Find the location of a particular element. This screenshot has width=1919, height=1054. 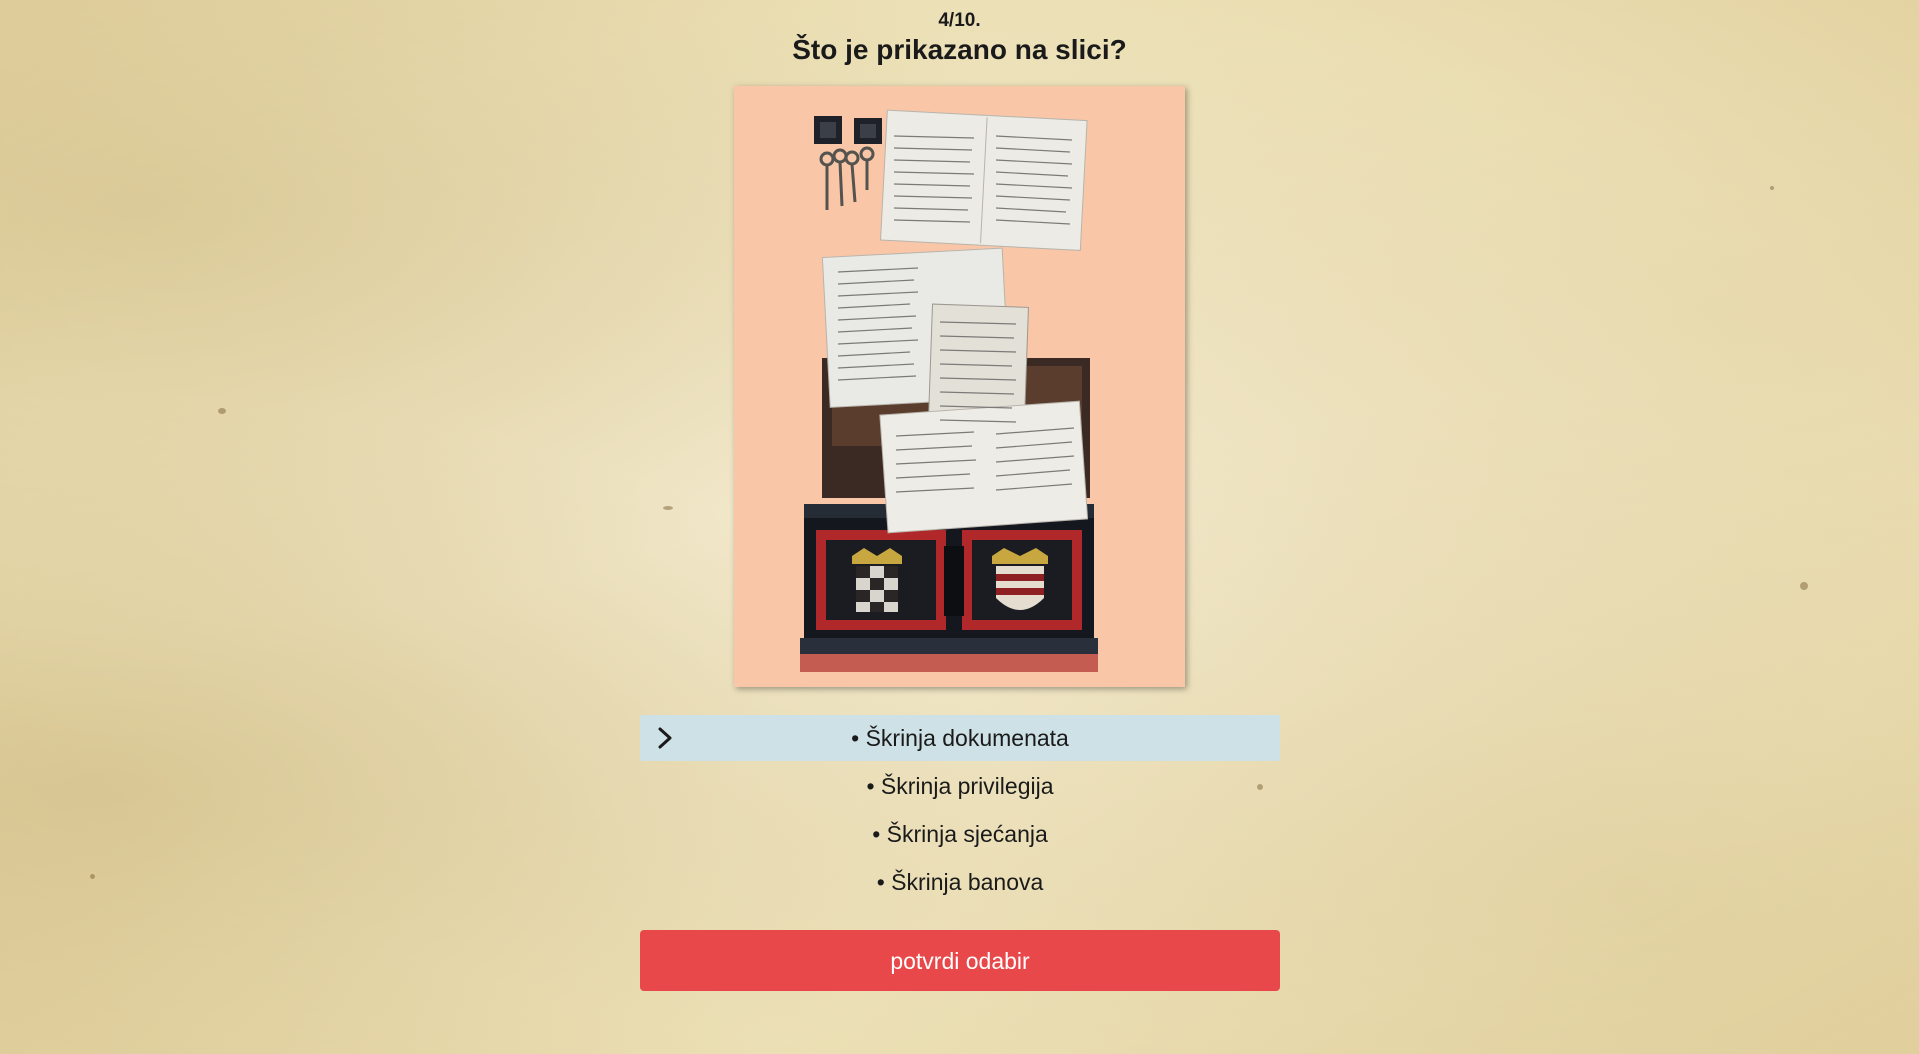

striped-shield-icon is located at coordinates (1020, 579).